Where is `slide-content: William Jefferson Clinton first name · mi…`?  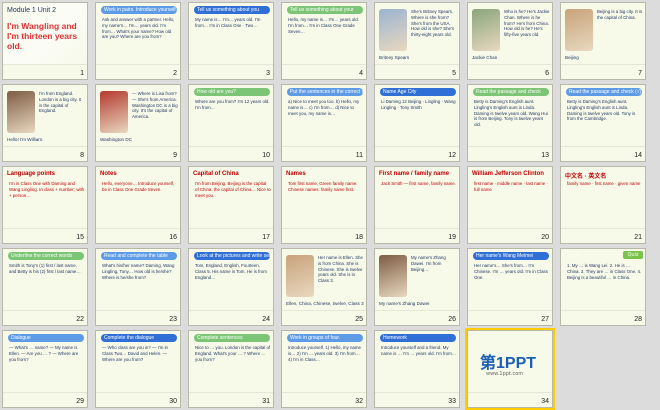
slide-content: William Jefferson Clinton first name · mi… is located at coordinates (510, 198).